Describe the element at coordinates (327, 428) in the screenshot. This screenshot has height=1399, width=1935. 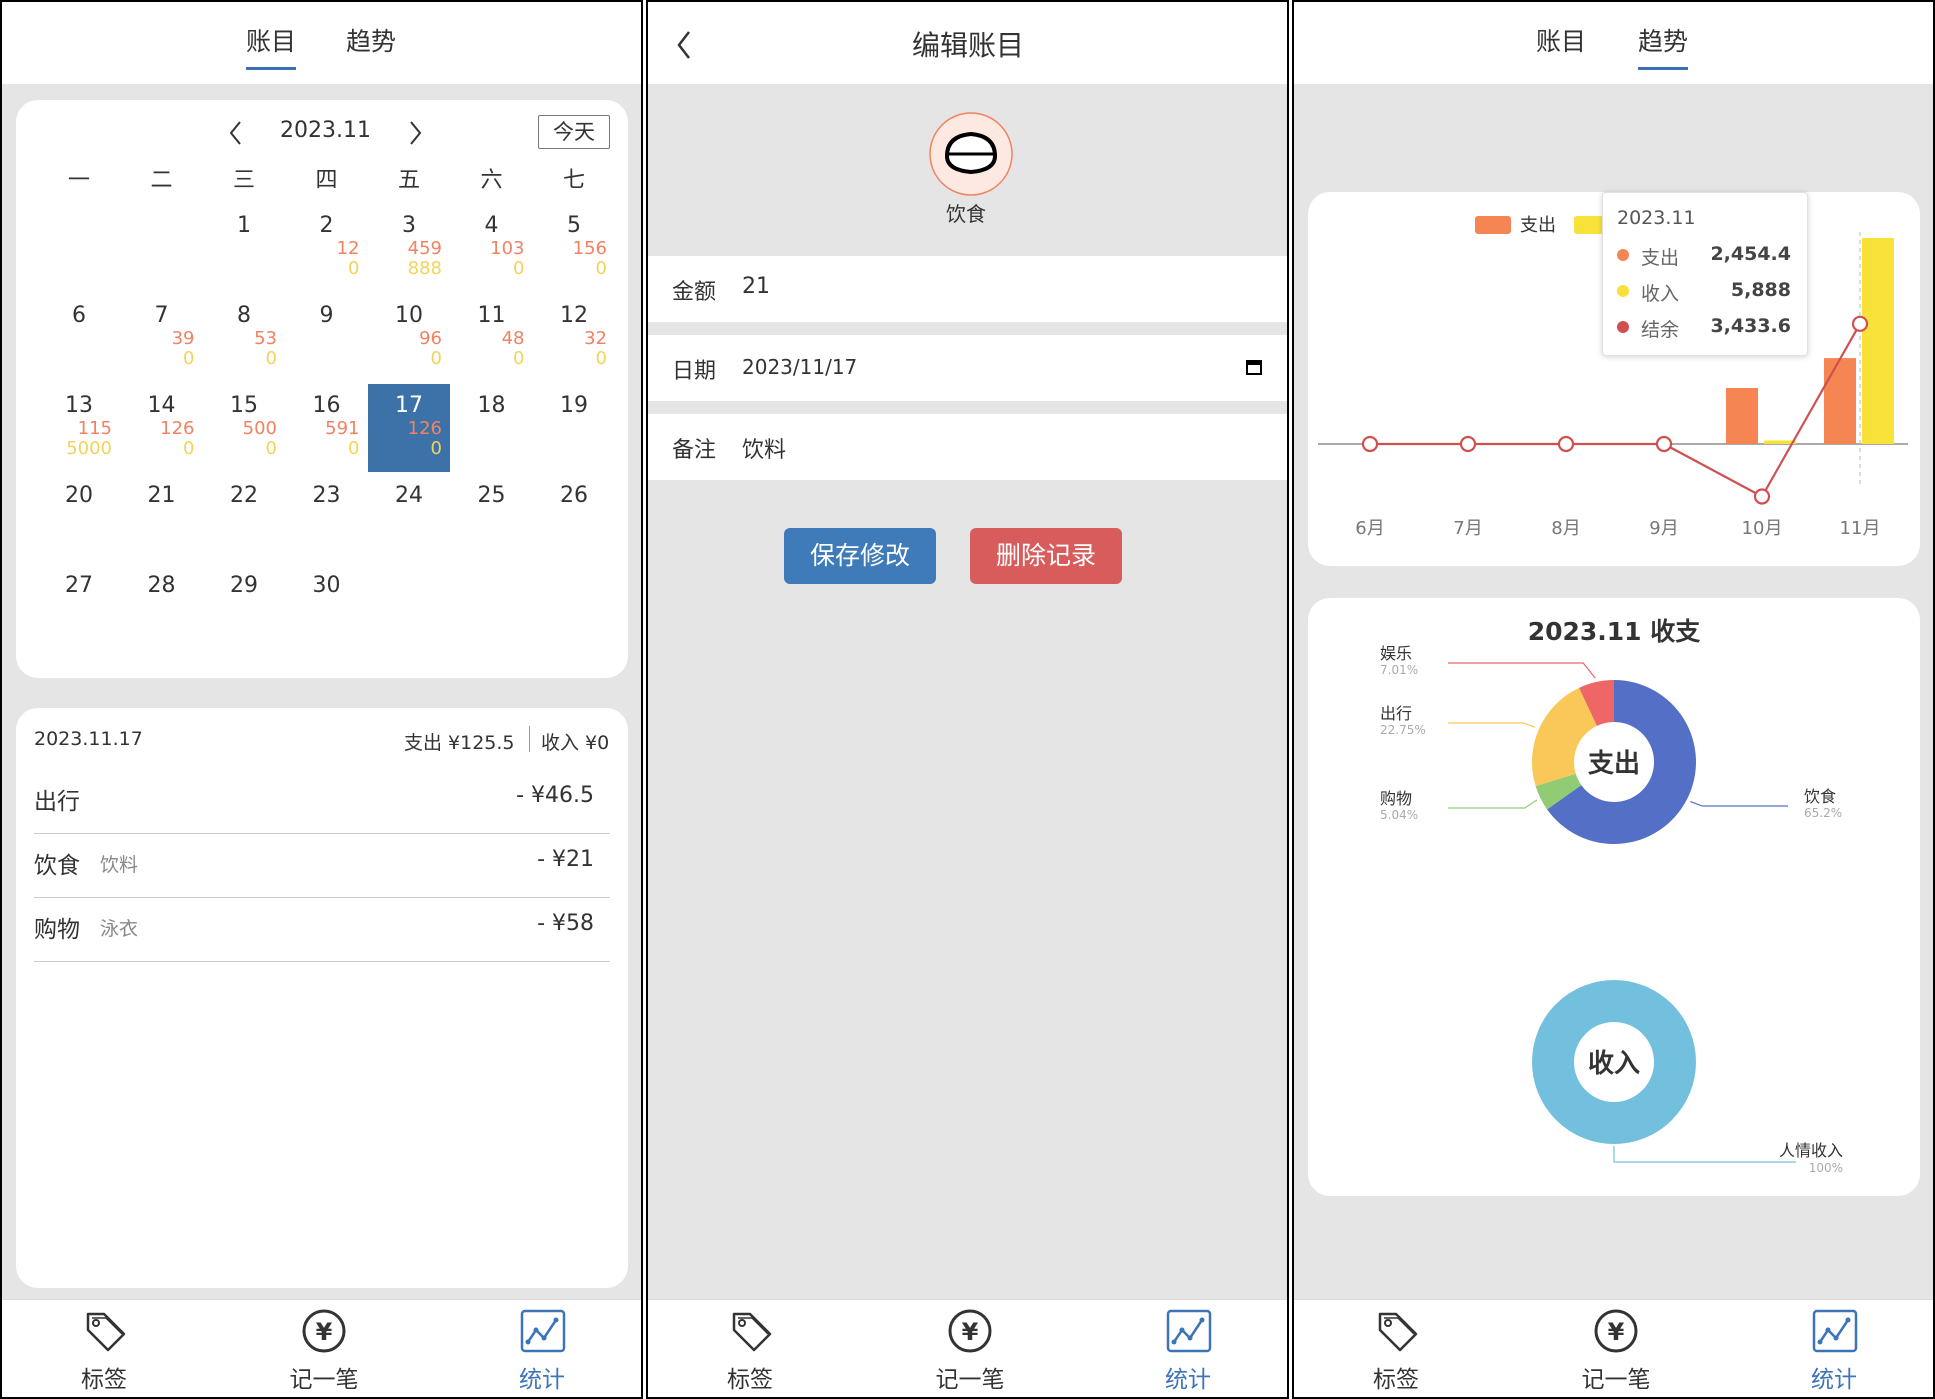
I see `calendar-day: 16 591 0` at that location.